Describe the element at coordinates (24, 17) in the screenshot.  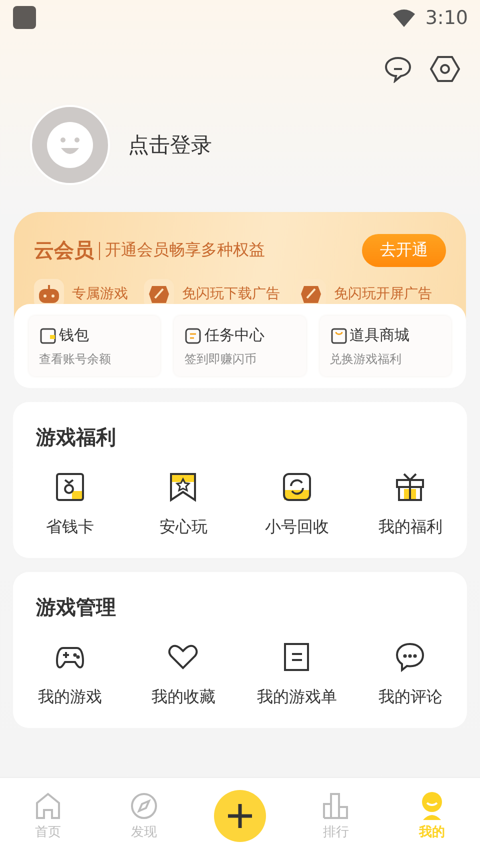
I see `notification-icon` at that location.